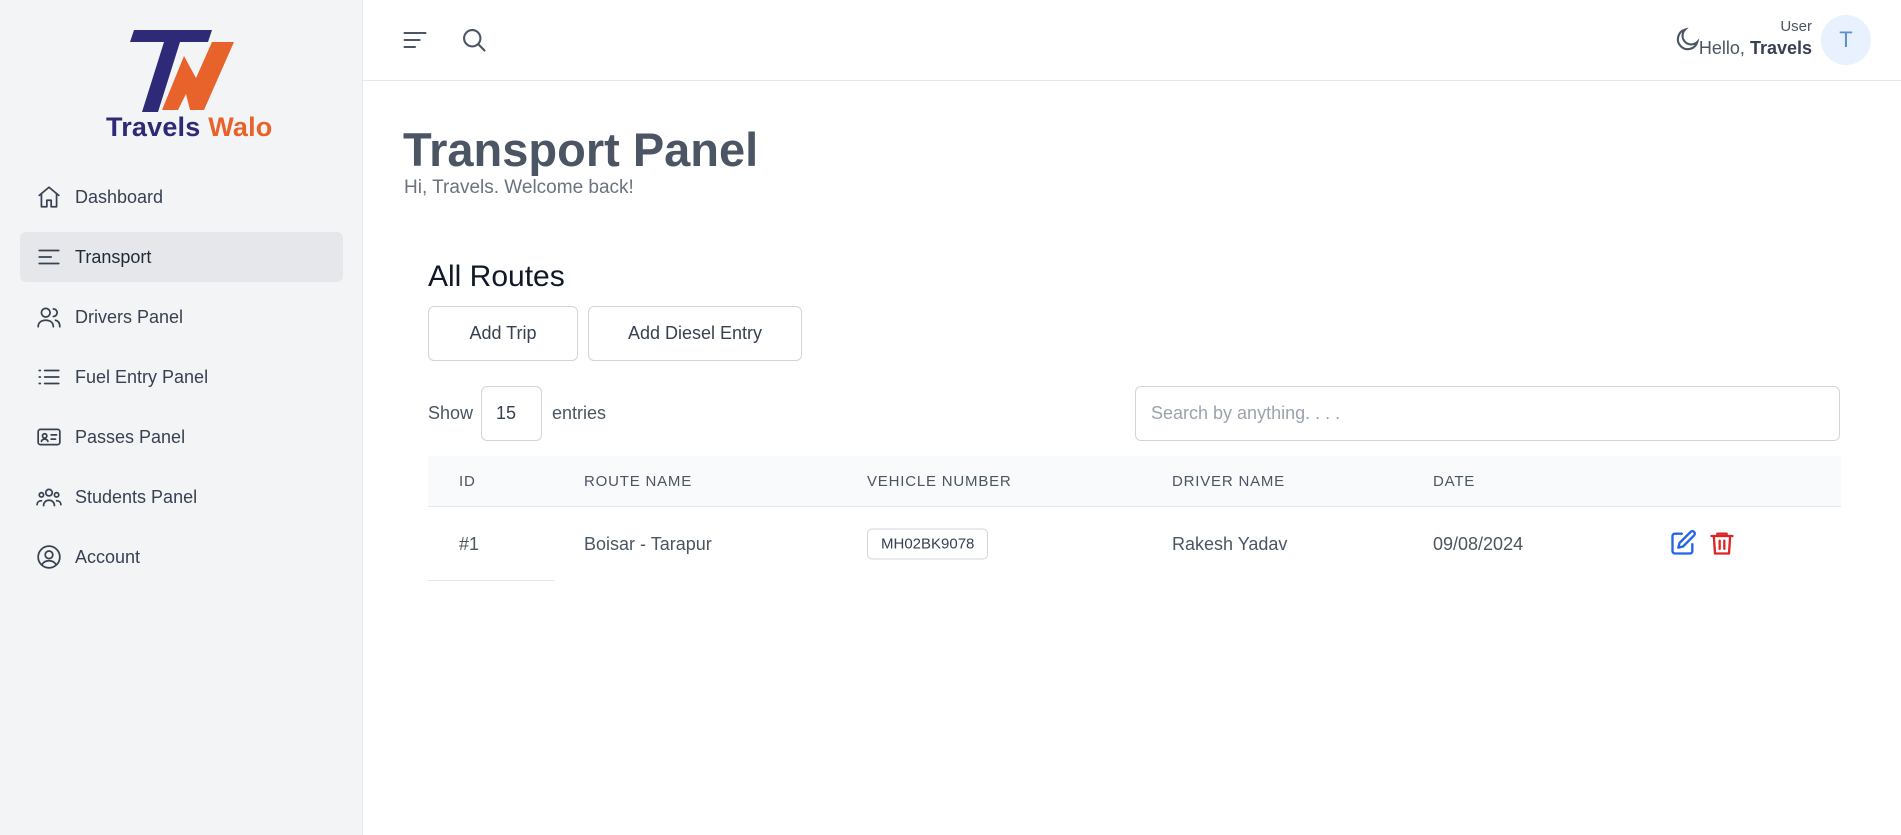  I want to click on logo-mark-icon, so click(182, 71).